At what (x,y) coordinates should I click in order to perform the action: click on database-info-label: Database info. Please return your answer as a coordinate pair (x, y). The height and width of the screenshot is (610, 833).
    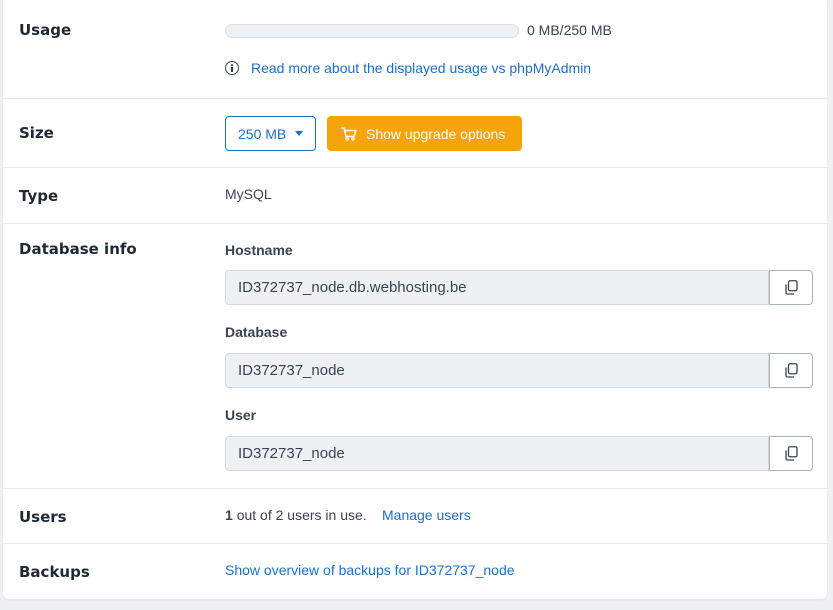
    Looking at the image, I should click on (78, 249).